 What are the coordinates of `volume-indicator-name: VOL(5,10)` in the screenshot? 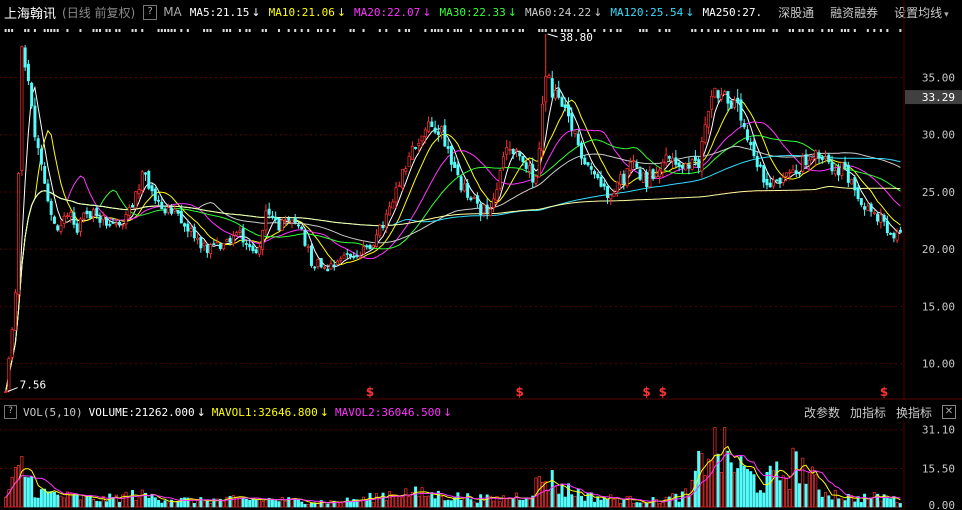 It's located at (53, 412).